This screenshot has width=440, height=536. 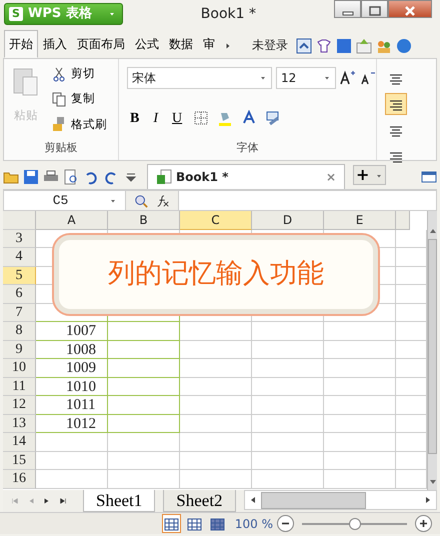 I want to click on horizontal-scrollbar, so click(x=340, y=500).